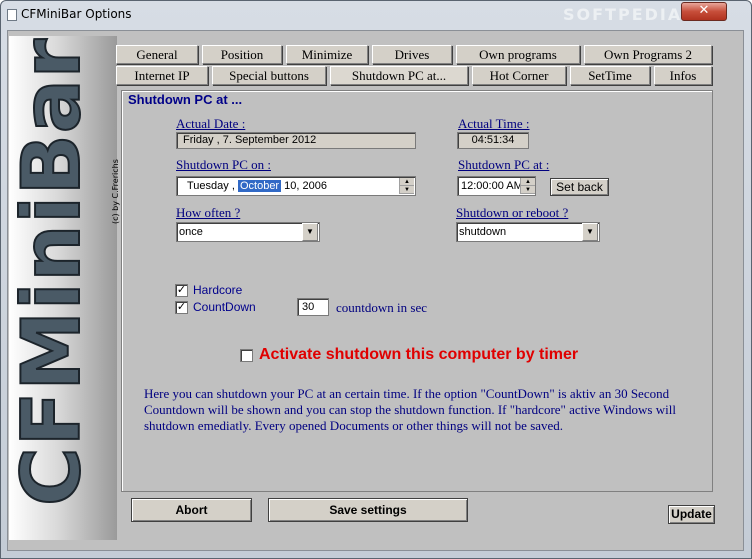 This screenshot has height=559, width=752. I want to click on date-day: Tuesday ,, so click(211, 186).